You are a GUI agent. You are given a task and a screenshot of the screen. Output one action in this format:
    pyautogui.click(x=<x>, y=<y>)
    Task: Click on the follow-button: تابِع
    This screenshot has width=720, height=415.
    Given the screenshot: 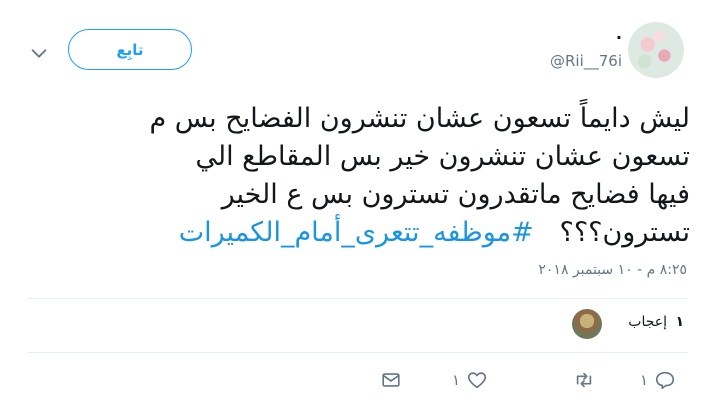 What is the action you would take?
    pyautogui.click(x=130, y=49)
    